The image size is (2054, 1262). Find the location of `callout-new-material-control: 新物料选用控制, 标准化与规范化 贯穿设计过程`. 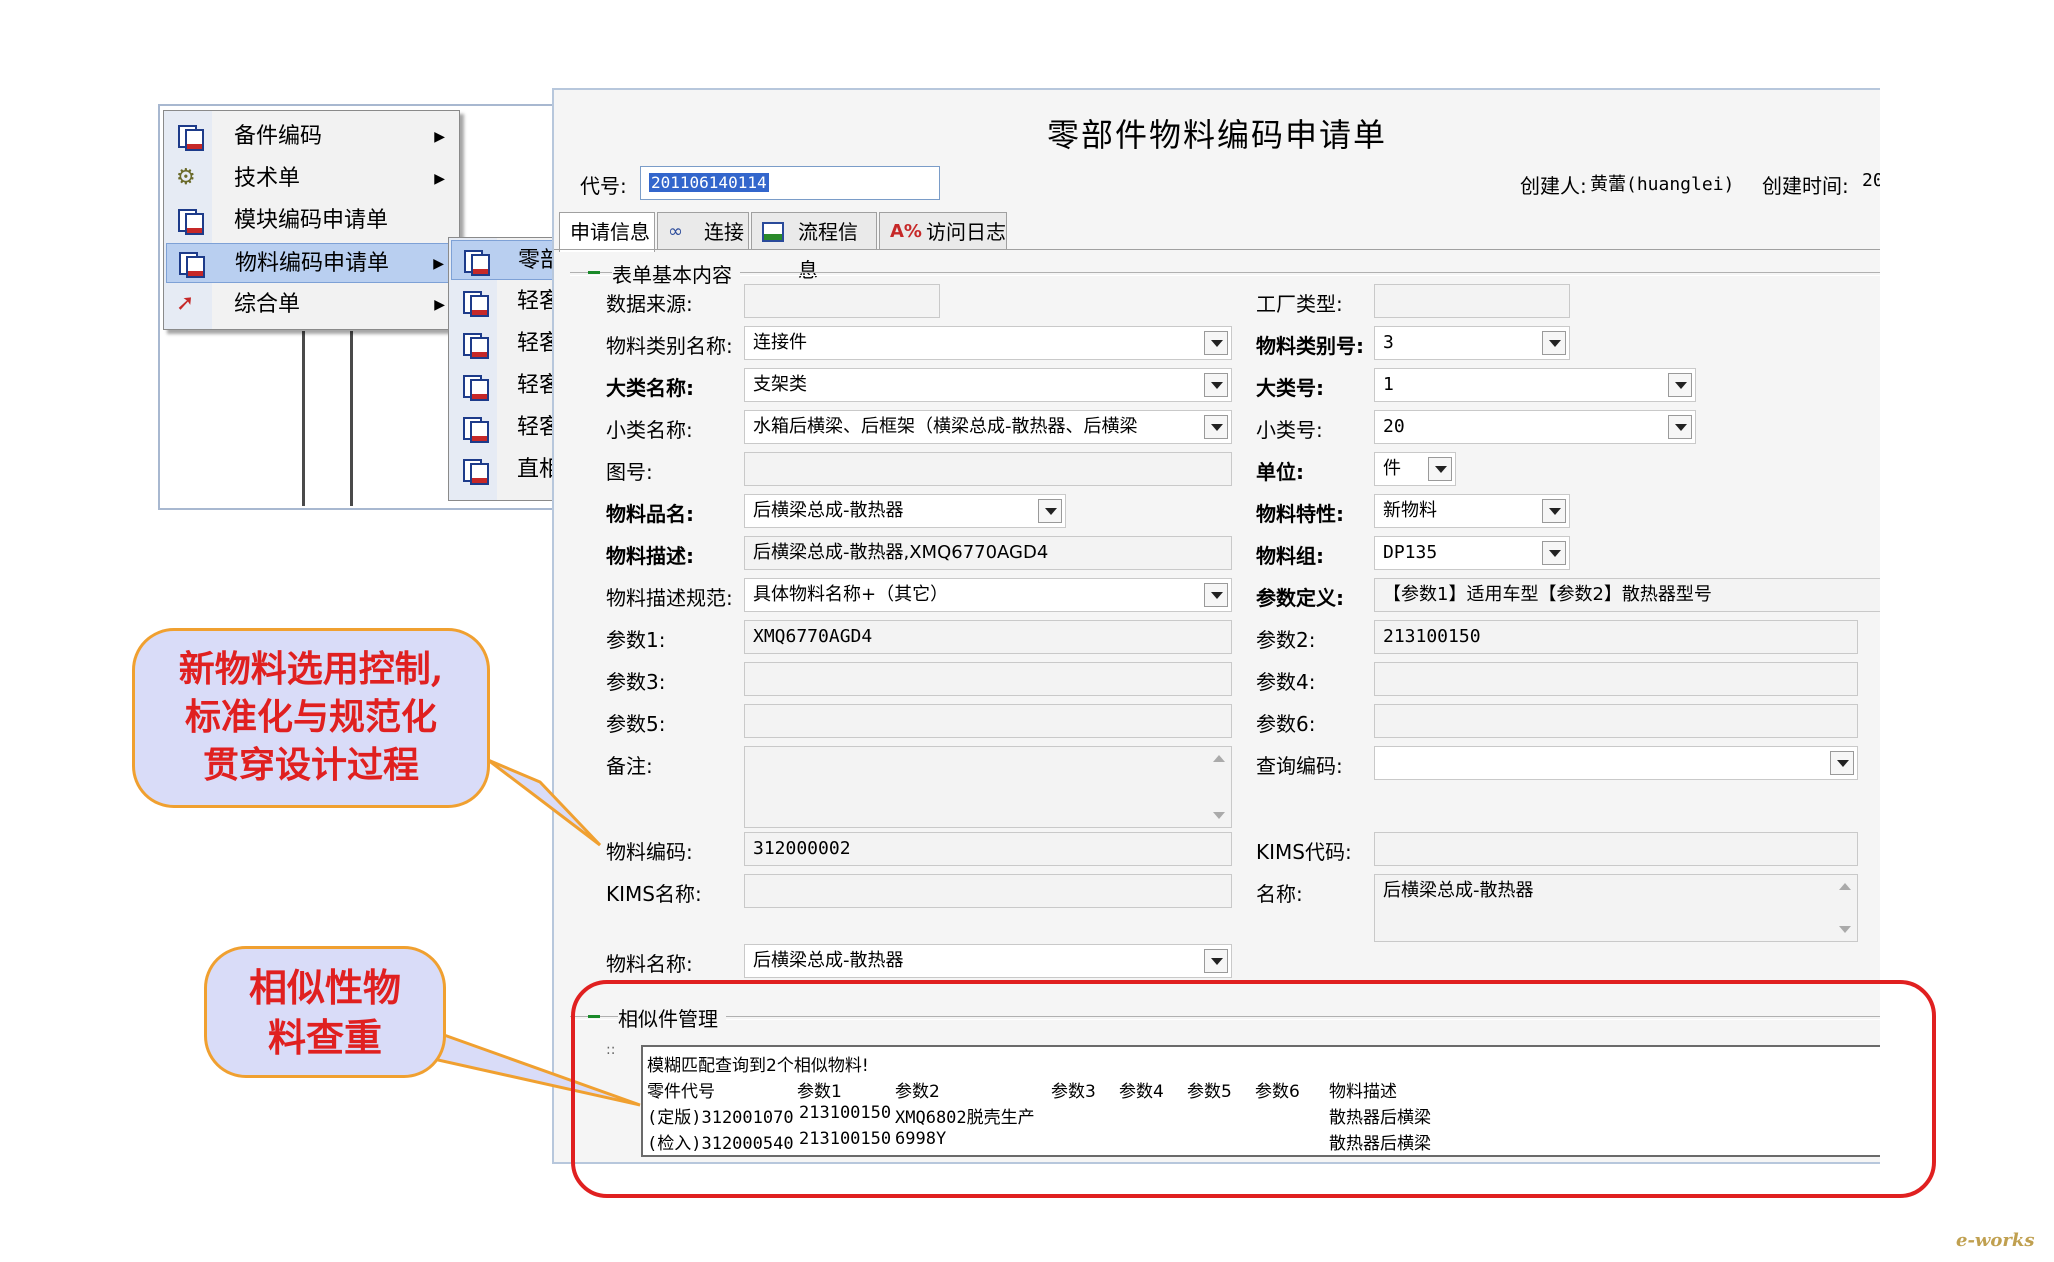

callout-new-material-control: 新物料选用控制, 标准化与规范化 贯穿设计过程 is located at coordinates (311, 718).